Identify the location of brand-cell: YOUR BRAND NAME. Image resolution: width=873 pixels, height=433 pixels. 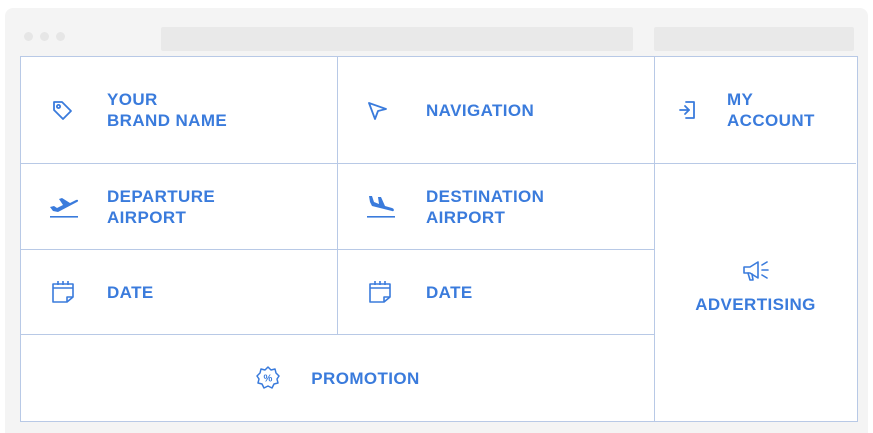
(179, 110).